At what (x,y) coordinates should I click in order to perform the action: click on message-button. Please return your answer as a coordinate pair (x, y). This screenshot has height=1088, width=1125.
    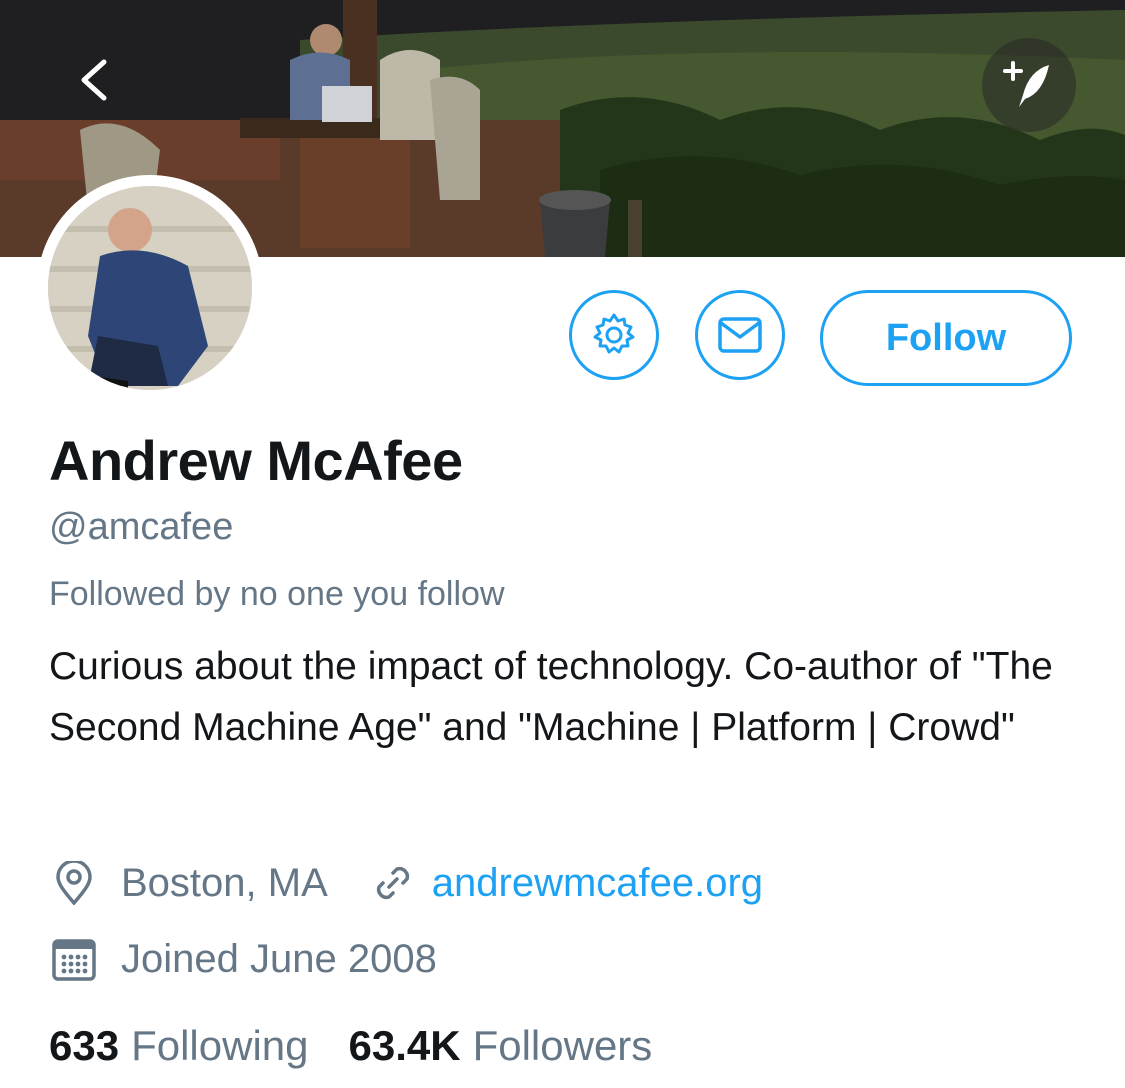
    Looking at the image, I should click on (740, 335).